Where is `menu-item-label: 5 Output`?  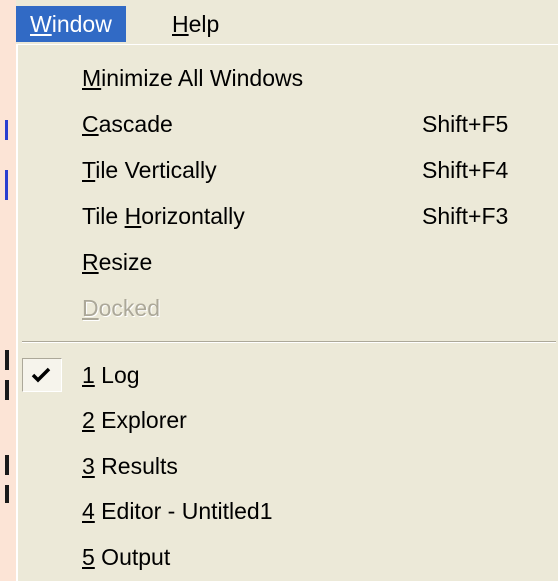
menu-item-label: 5 Output is located at coordinates (126, 557).